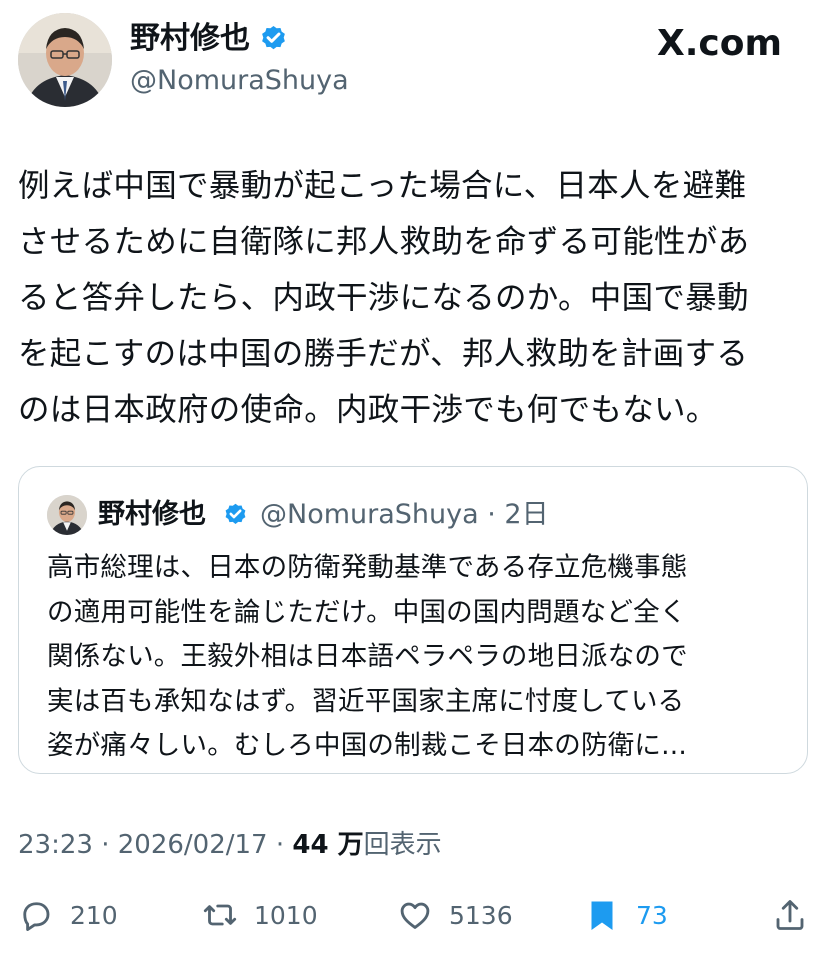 This screenshot has height=972, width=828. What do you see at coordinates (369, 514) in the screenshot?
I see `quoted-handle-text: @NomuraShuya` at bounding box center [369, 514].